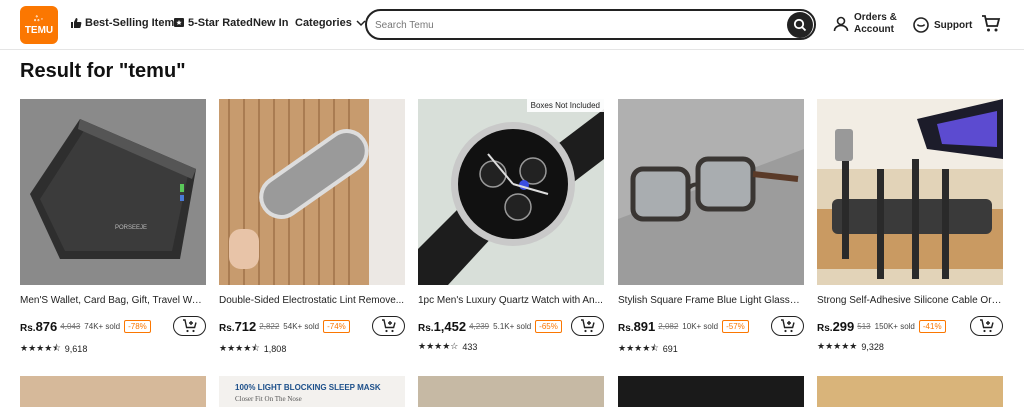  I want to click on product-image-lint-roller, so click(312, 192).